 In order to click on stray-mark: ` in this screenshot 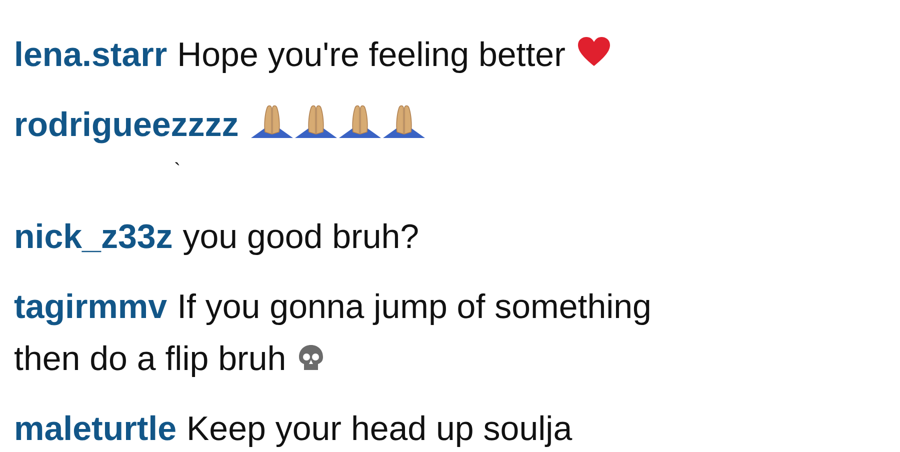, I will do `click(177, 171)`.